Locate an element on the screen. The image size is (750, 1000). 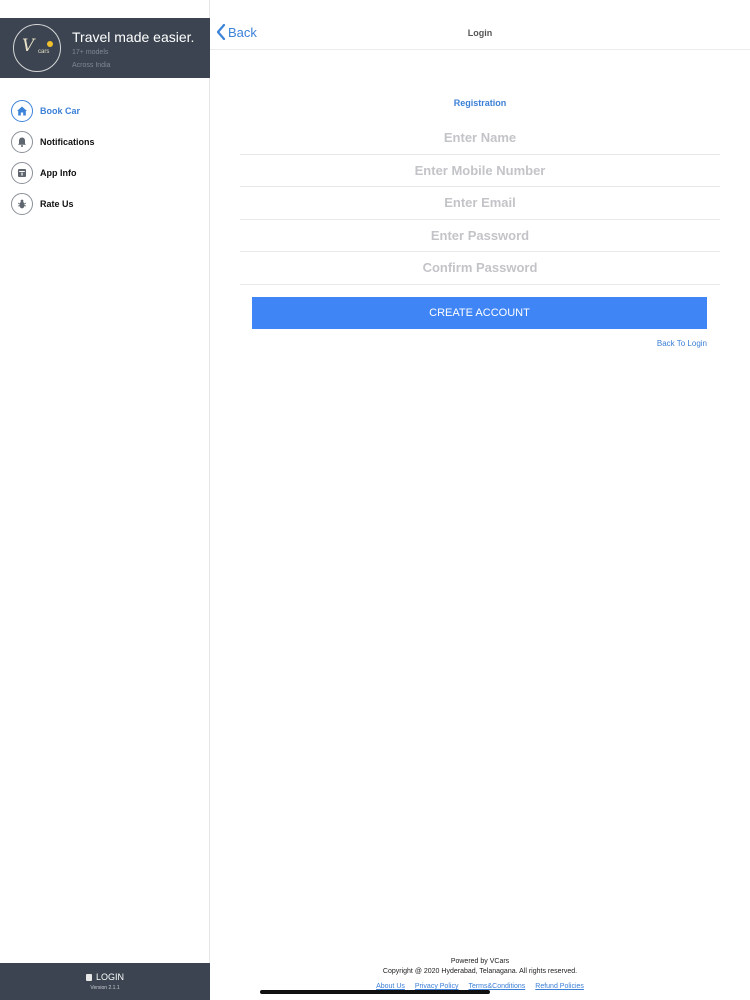
logo-text: cars is located at coordinates (44, 52).